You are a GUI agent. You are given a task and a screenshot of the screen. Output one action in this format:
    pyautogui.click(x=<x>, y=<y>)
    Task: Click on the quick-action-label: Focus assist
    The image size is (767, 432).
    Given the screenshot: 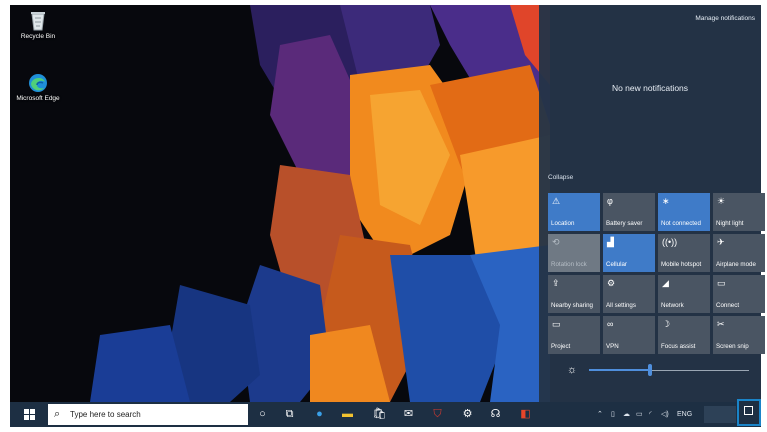 What is the action you would take?
    pyautogui.click(x=678, y=346)
    